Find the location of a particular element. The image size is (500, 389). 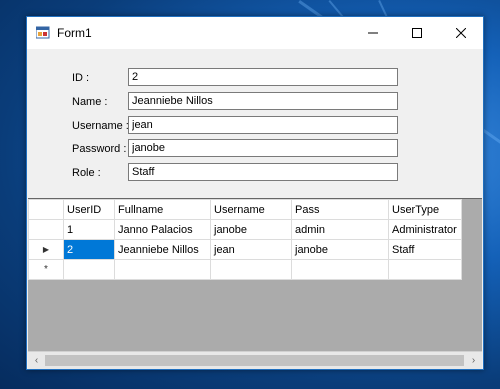

password-label: Password : is located at coordinates (99, 149).